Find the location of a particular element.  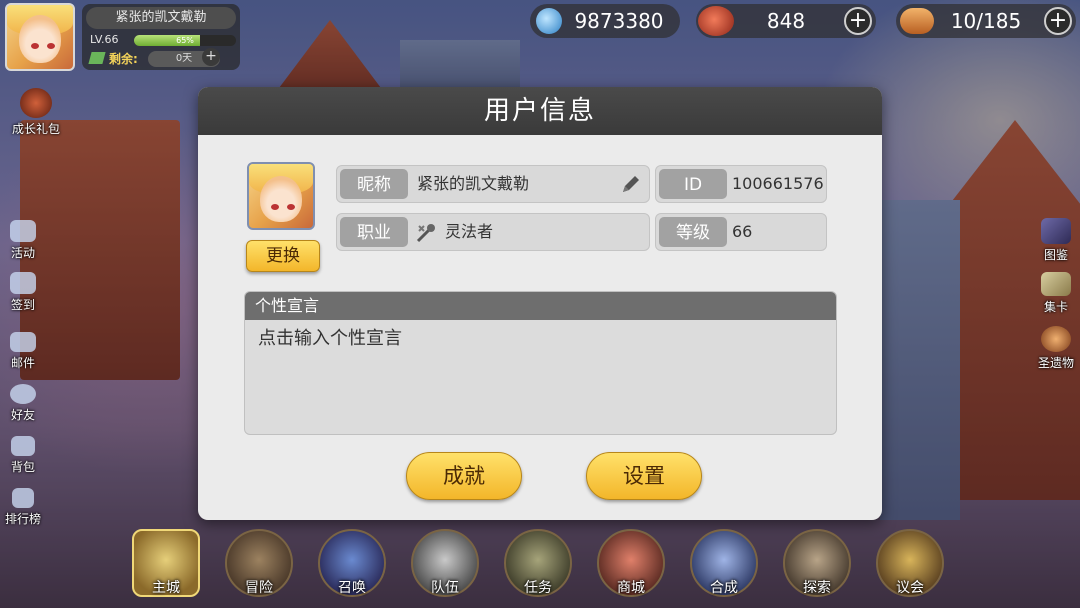

gift-pack-icon is located at coordinates (36, 103).